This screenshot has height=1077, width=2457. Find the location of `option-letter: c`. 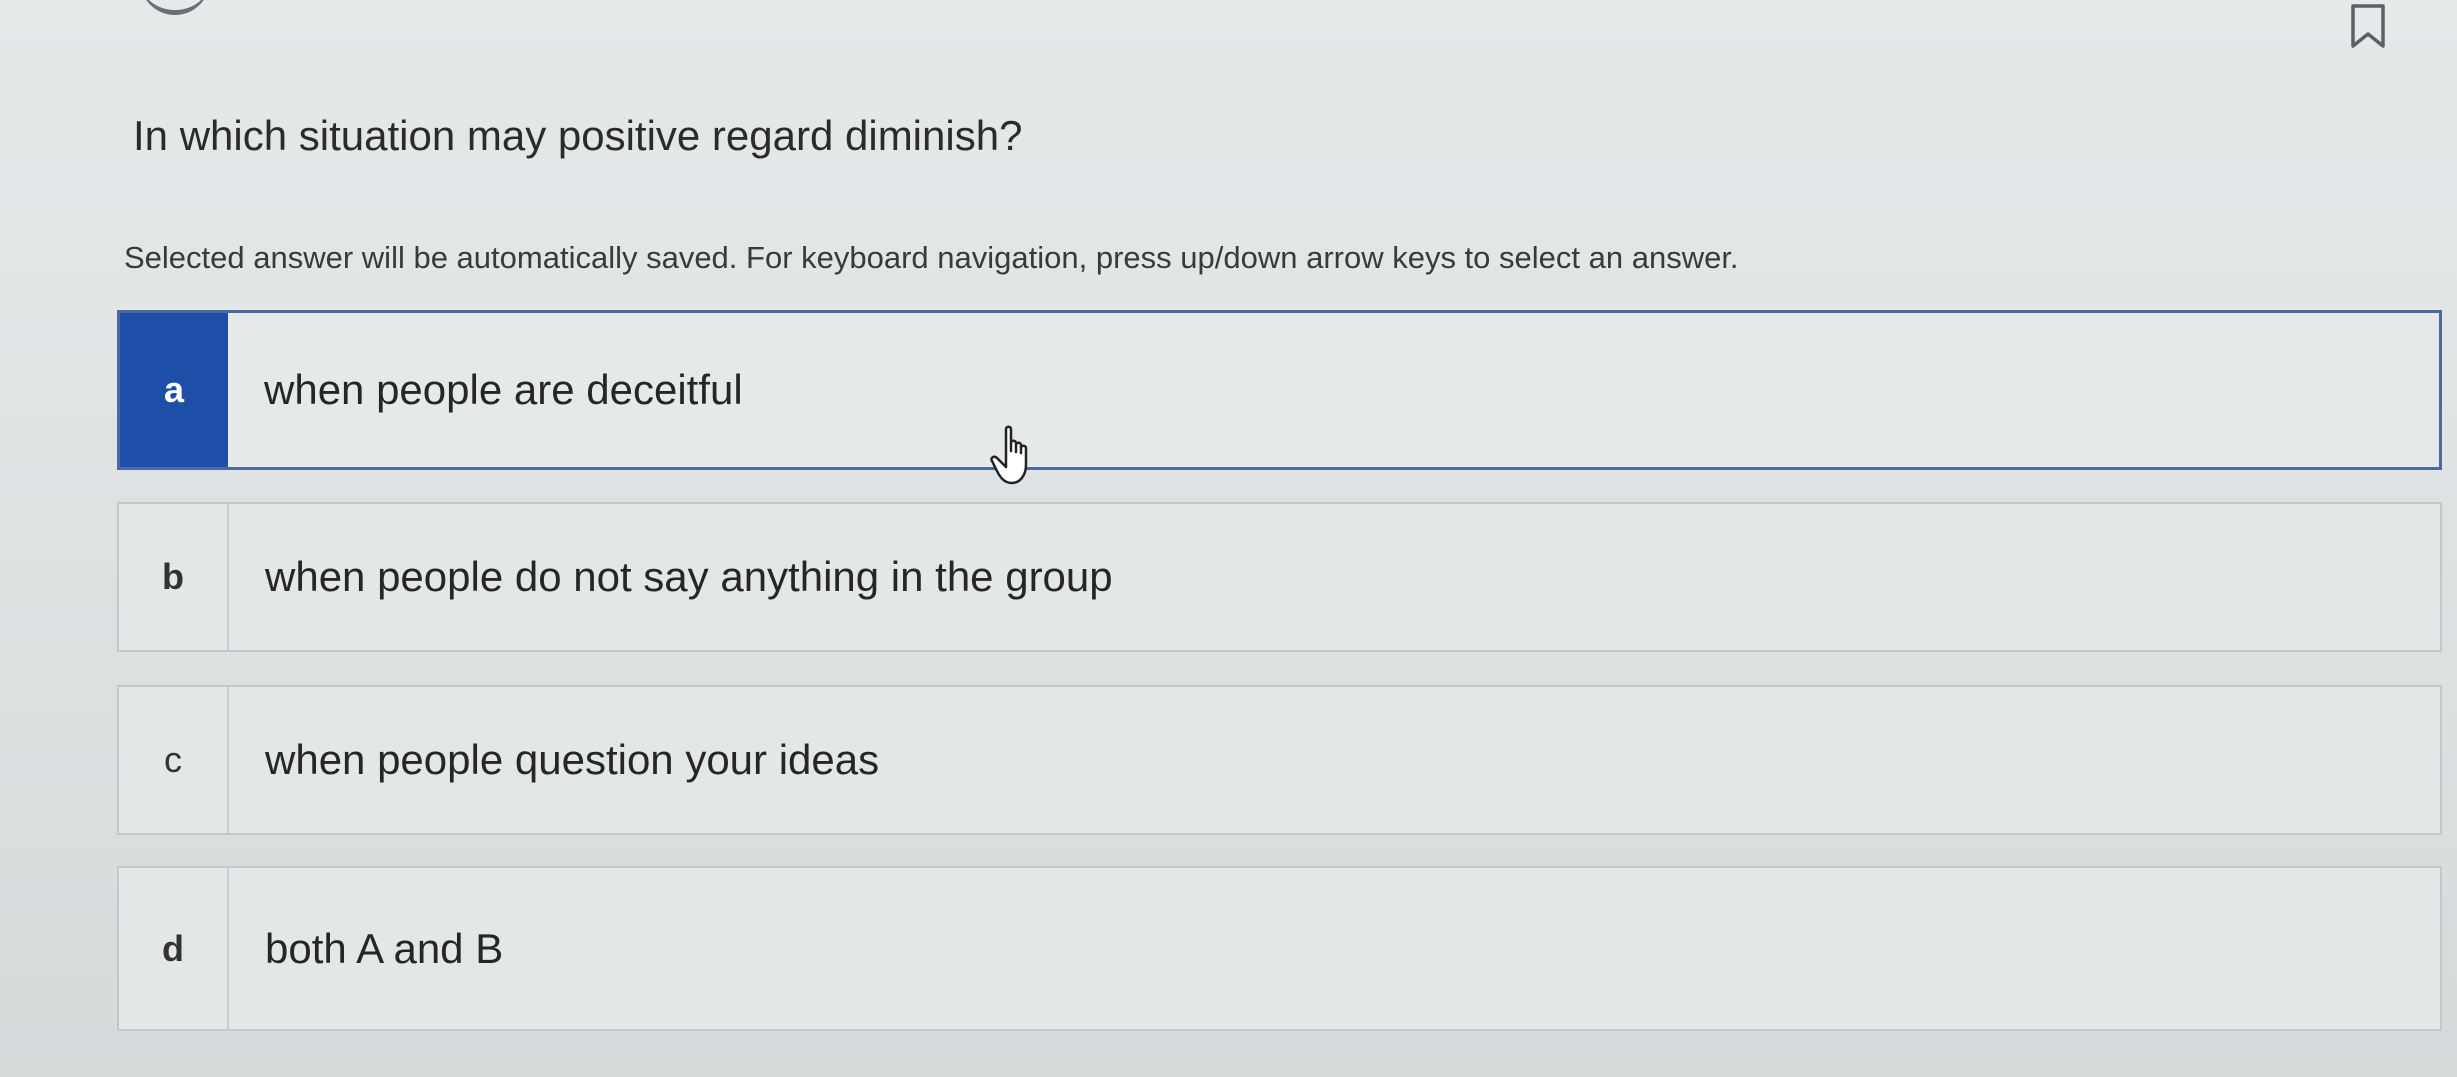

option-letter: c is located at coordinates (174, 760).